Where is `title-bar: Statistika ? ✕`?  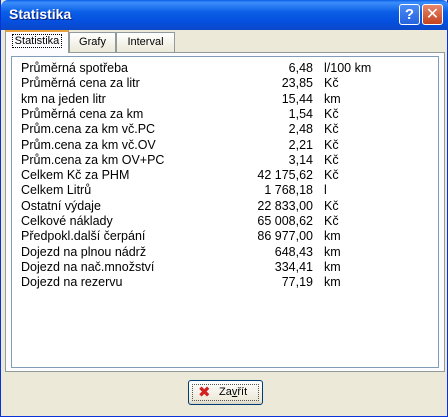
title-bar: Statistika ? ✕ is located at coordinates (224, 15).